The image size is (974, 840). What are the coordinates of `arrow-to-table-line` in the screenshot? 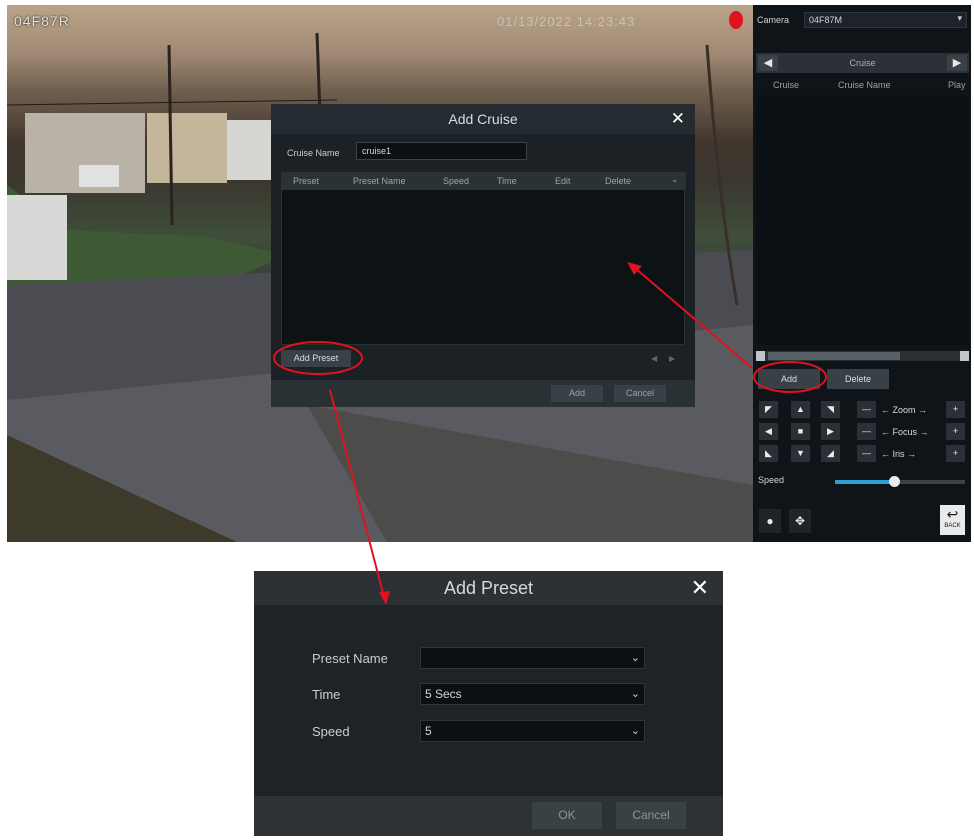 It's located at (693, 318).